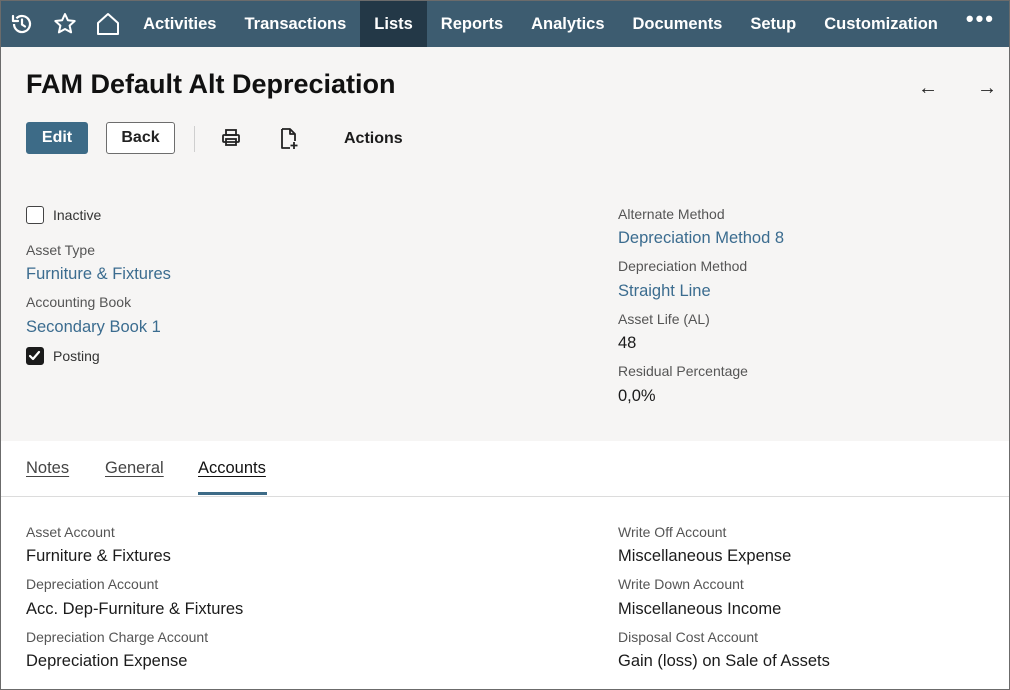 This screenshot has width=1010, height=690. What do you see at coordinates (107, 661) in the screenshot?
I see `depreciation-charge-account-value: Depreciation Expense` at bounding box center [107, 661].